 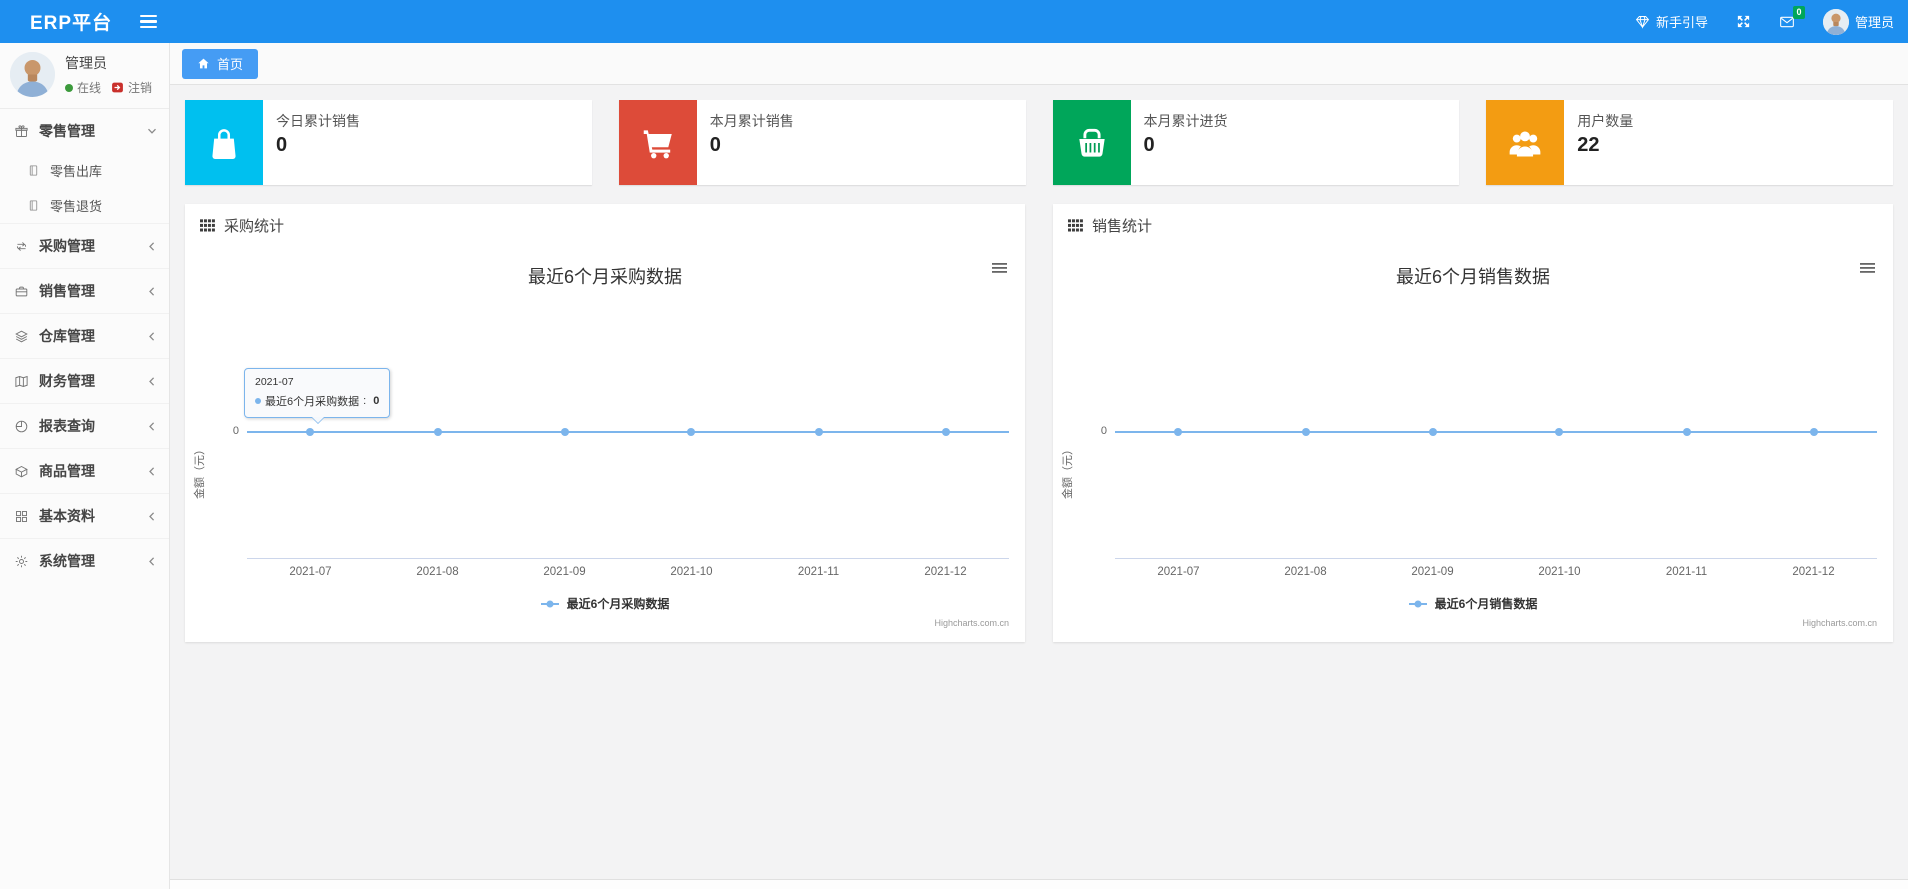 I want to click on sidebar-item-basic-data: 基本资料, so click(x=84, y=515).